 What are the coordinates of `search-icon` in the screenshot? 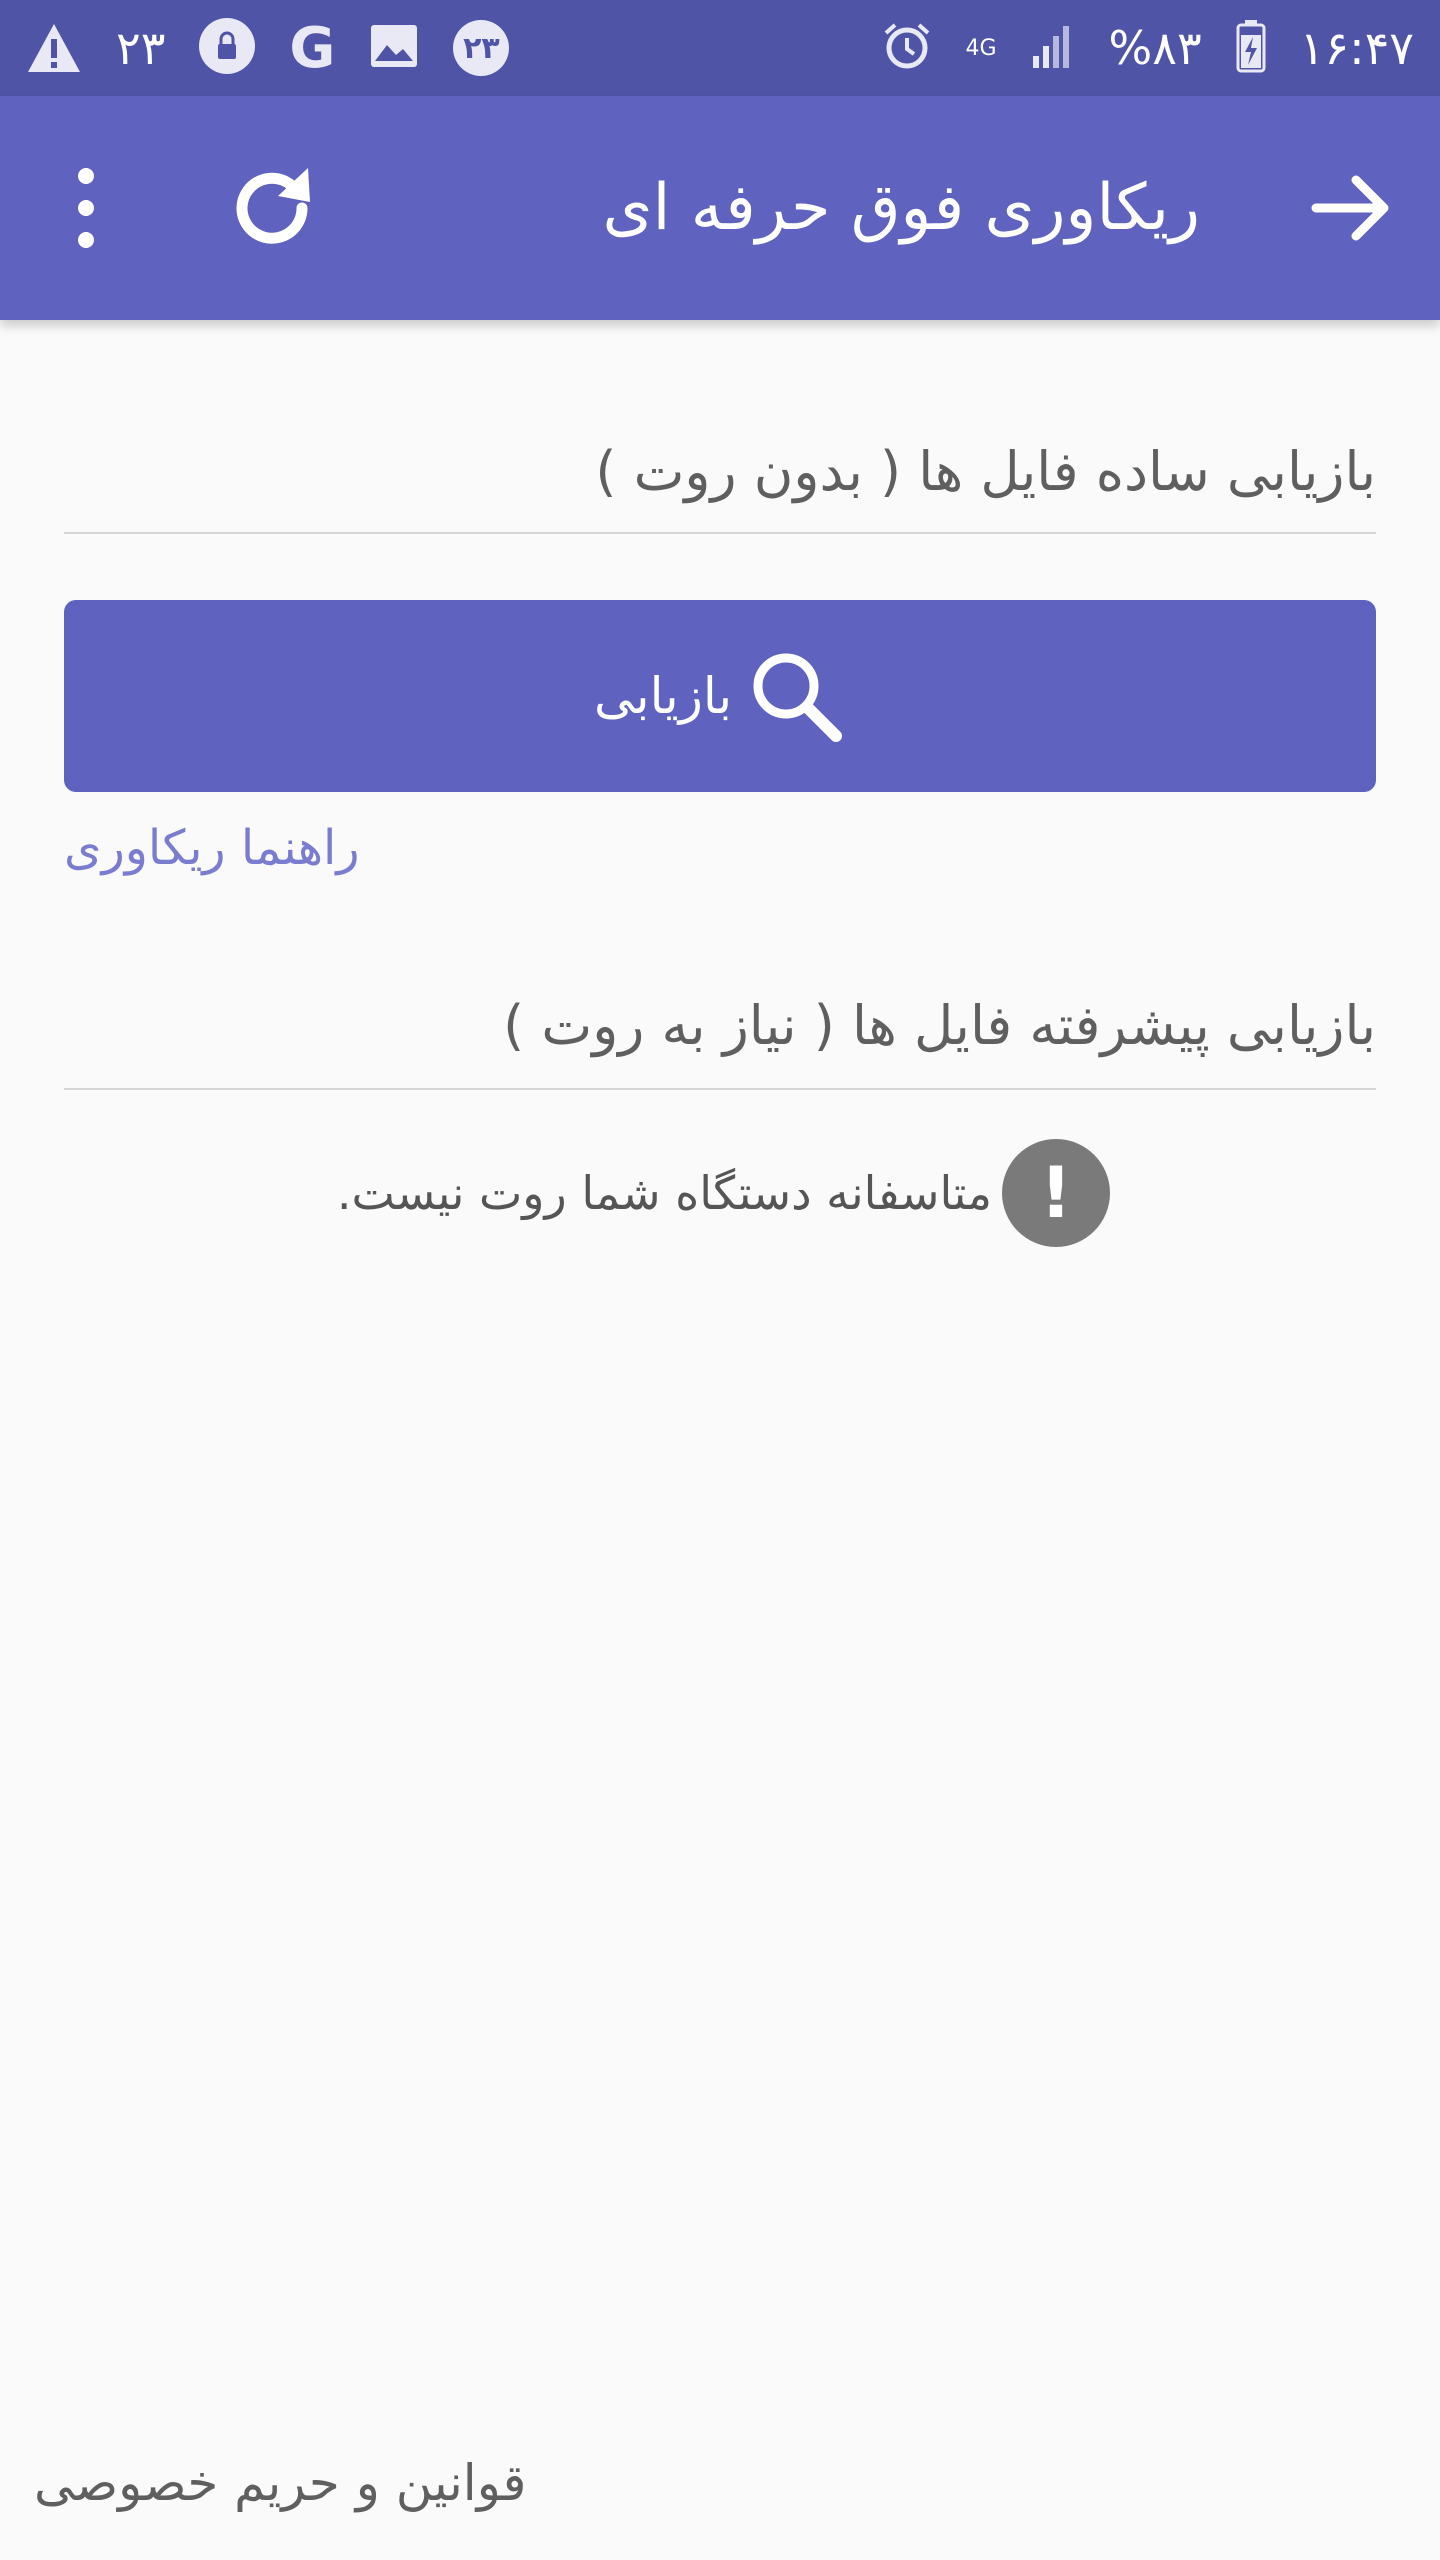 It's located at (798, 697).